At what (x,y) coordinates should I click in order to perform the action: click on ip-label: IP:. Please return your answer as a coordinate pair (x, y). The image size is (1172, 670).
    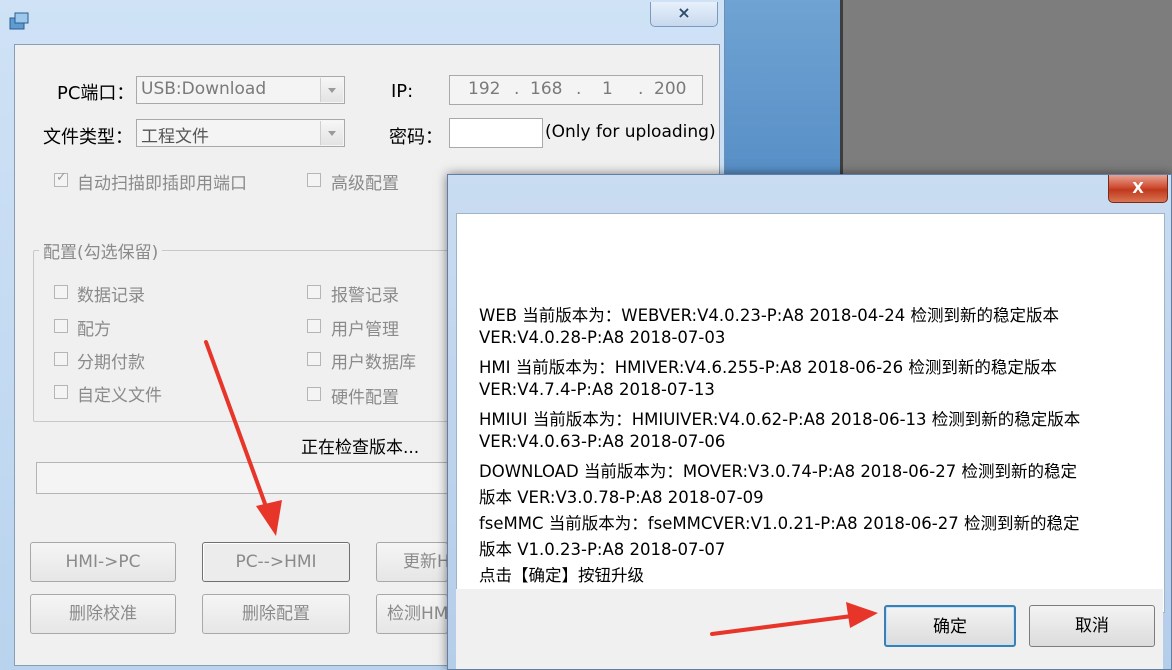
    Looking at the image, I should click on (402, 91).